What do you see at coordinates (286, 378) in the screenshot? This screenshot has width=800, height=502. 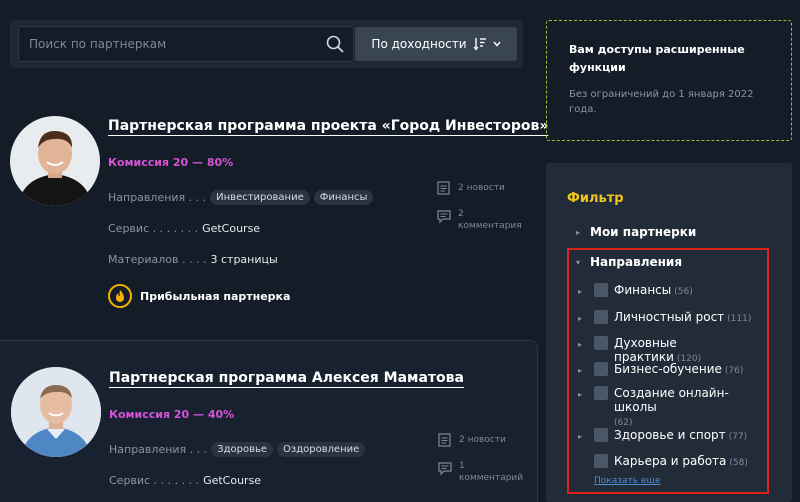 I see `card-title: Партнерская программа Алексея Маматова` at bounding box center [286, 378].